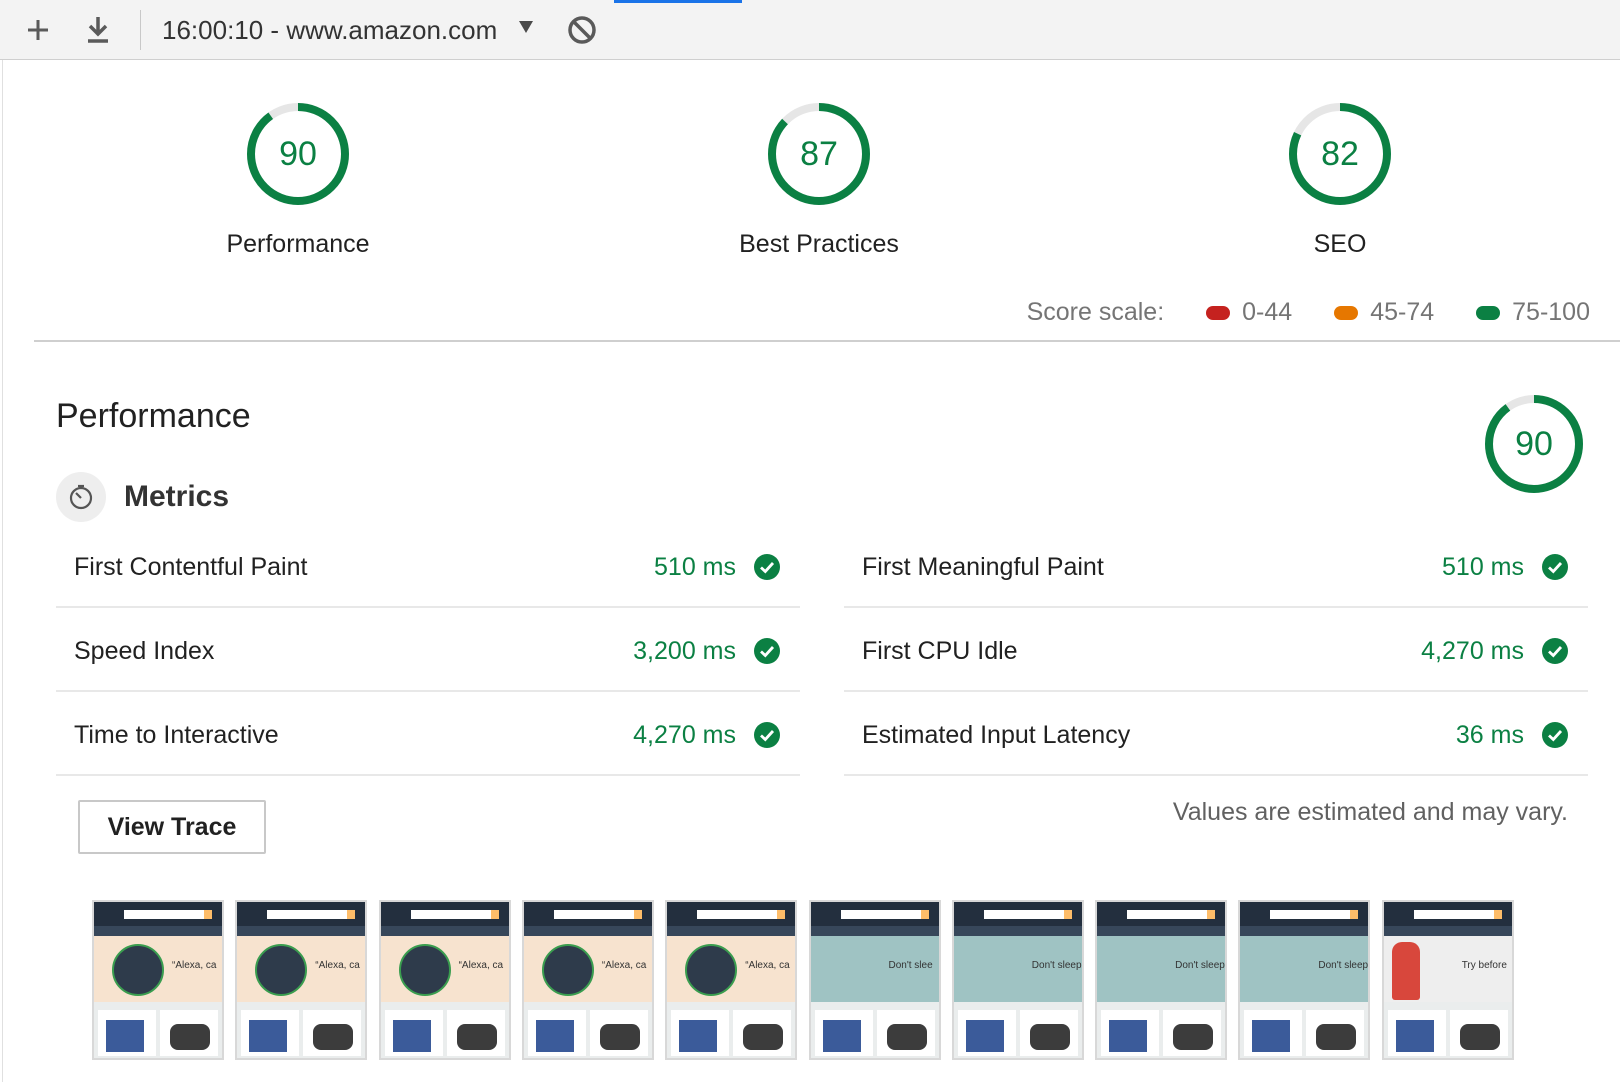 Image resolution: width=1620 pixels, height=1082 pixels. I want to click on panel-border, so click(2, 571).